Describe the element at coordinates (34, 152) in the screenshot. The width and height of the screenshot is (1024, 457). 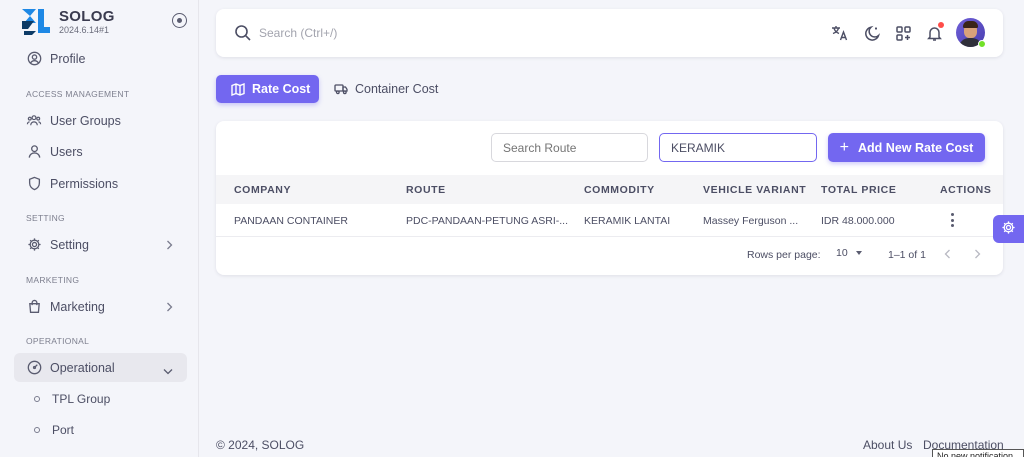
I see `user-icon` at that location.